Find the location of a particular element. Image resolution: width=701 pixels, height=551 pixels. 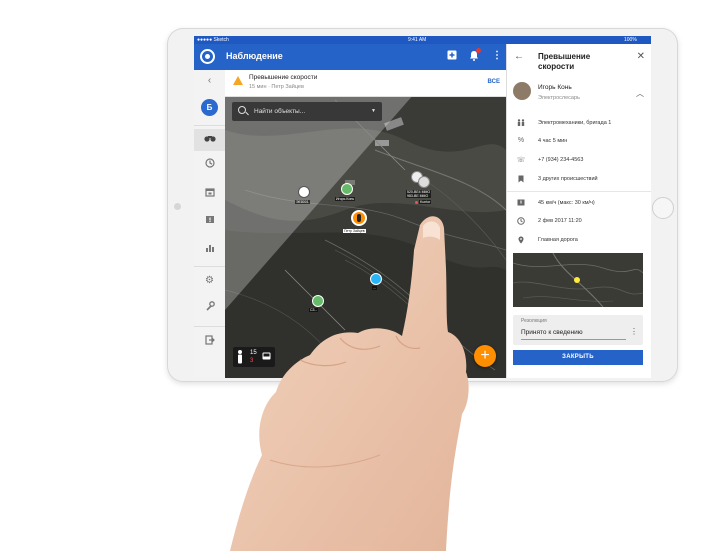

alert-message-icon is located at coordinates (521, 204).